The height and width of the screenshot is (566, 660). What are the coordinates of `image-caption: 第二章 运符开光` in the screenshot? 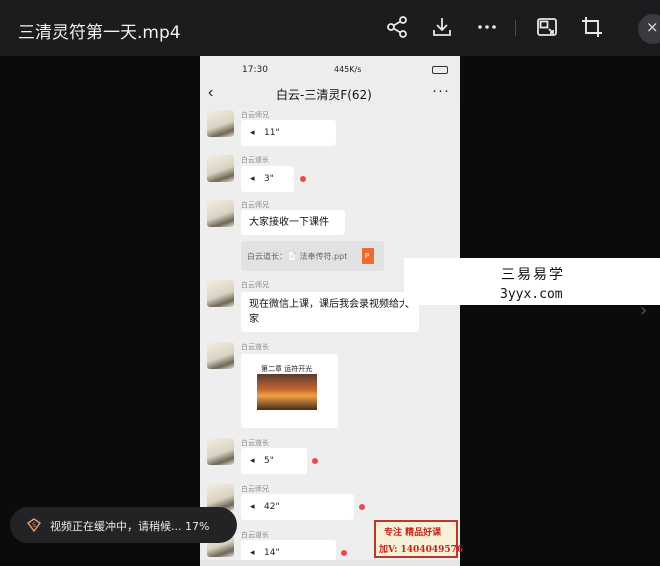 It's located at (287, 369).